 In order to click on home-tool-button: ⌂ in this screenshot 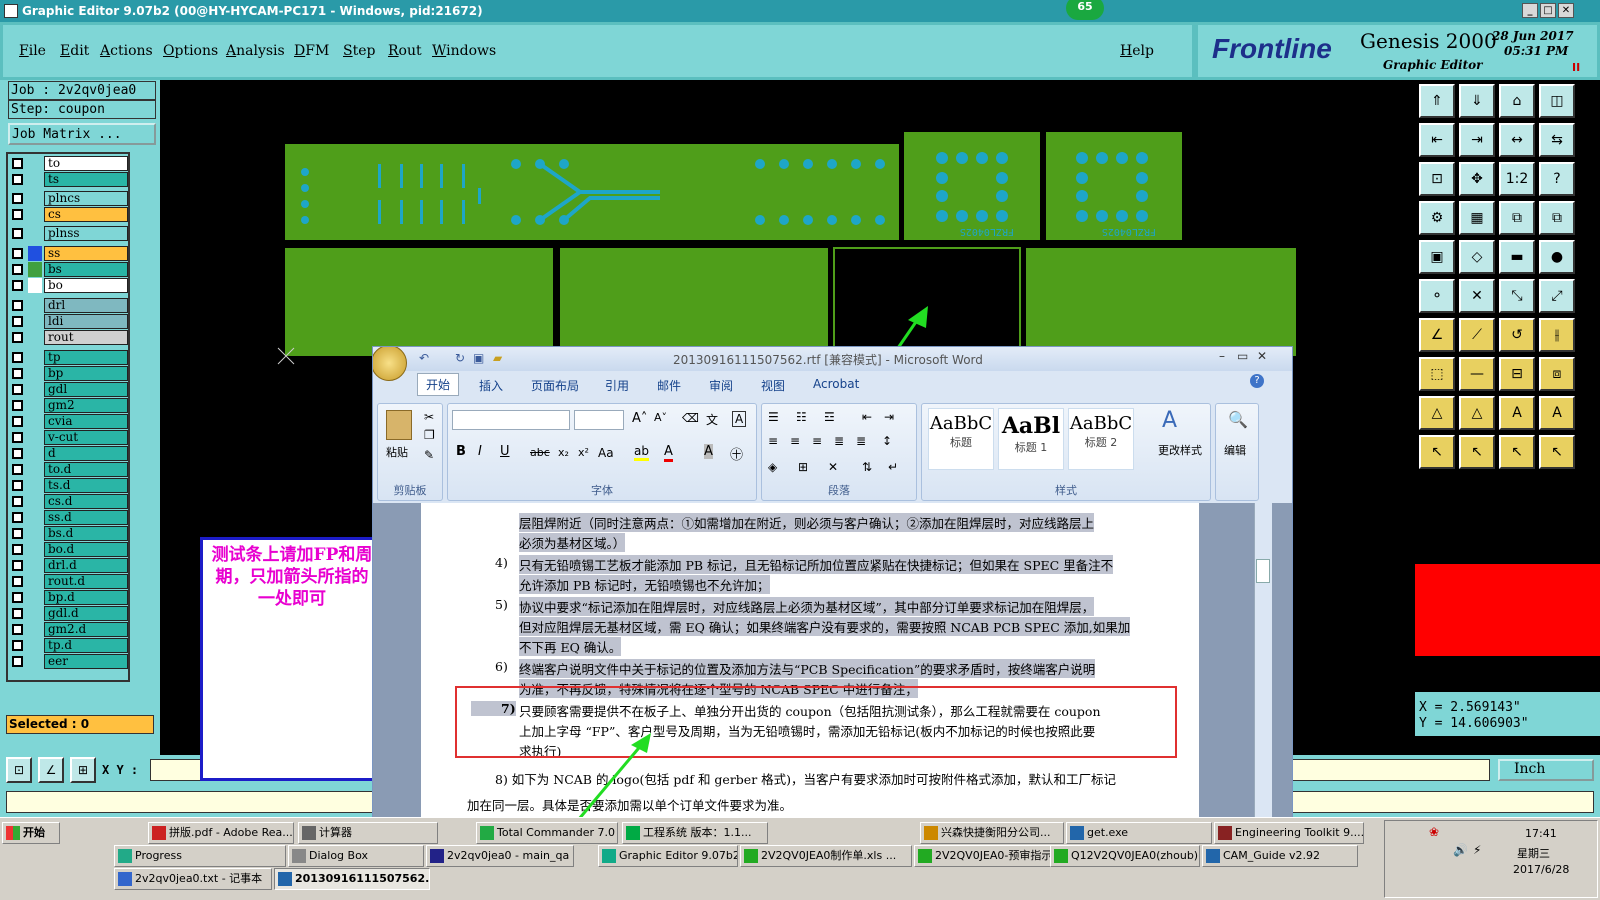, I will do `click(1517, 101)`.